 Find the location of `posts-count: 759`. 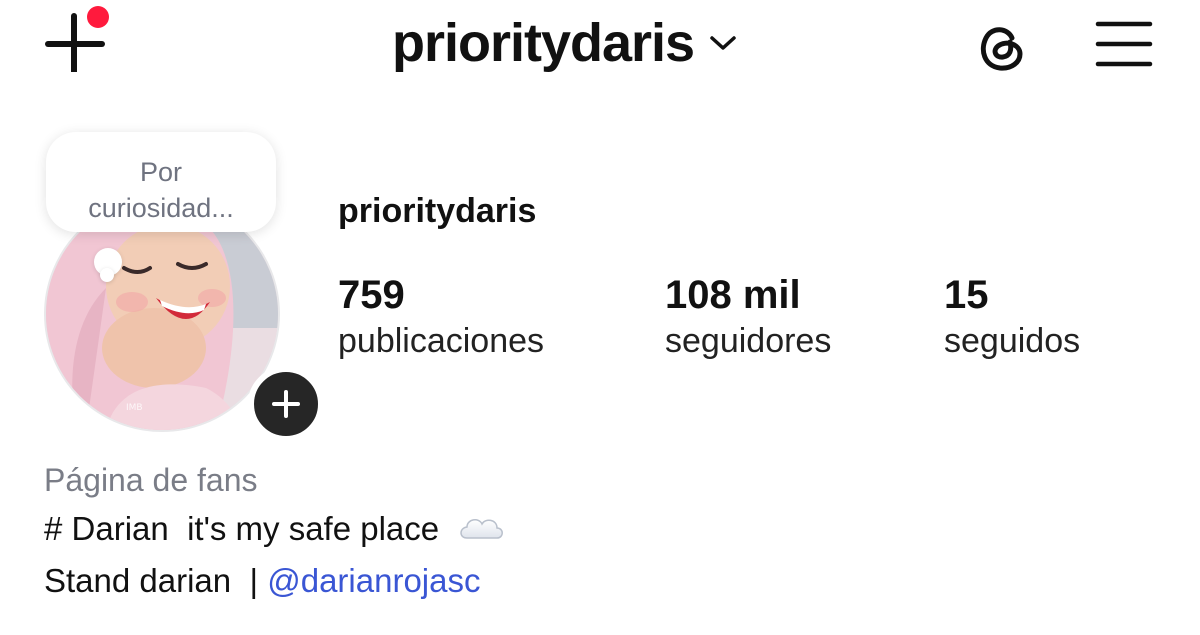

posts-count: 759 is located at coordinates (371, 295).